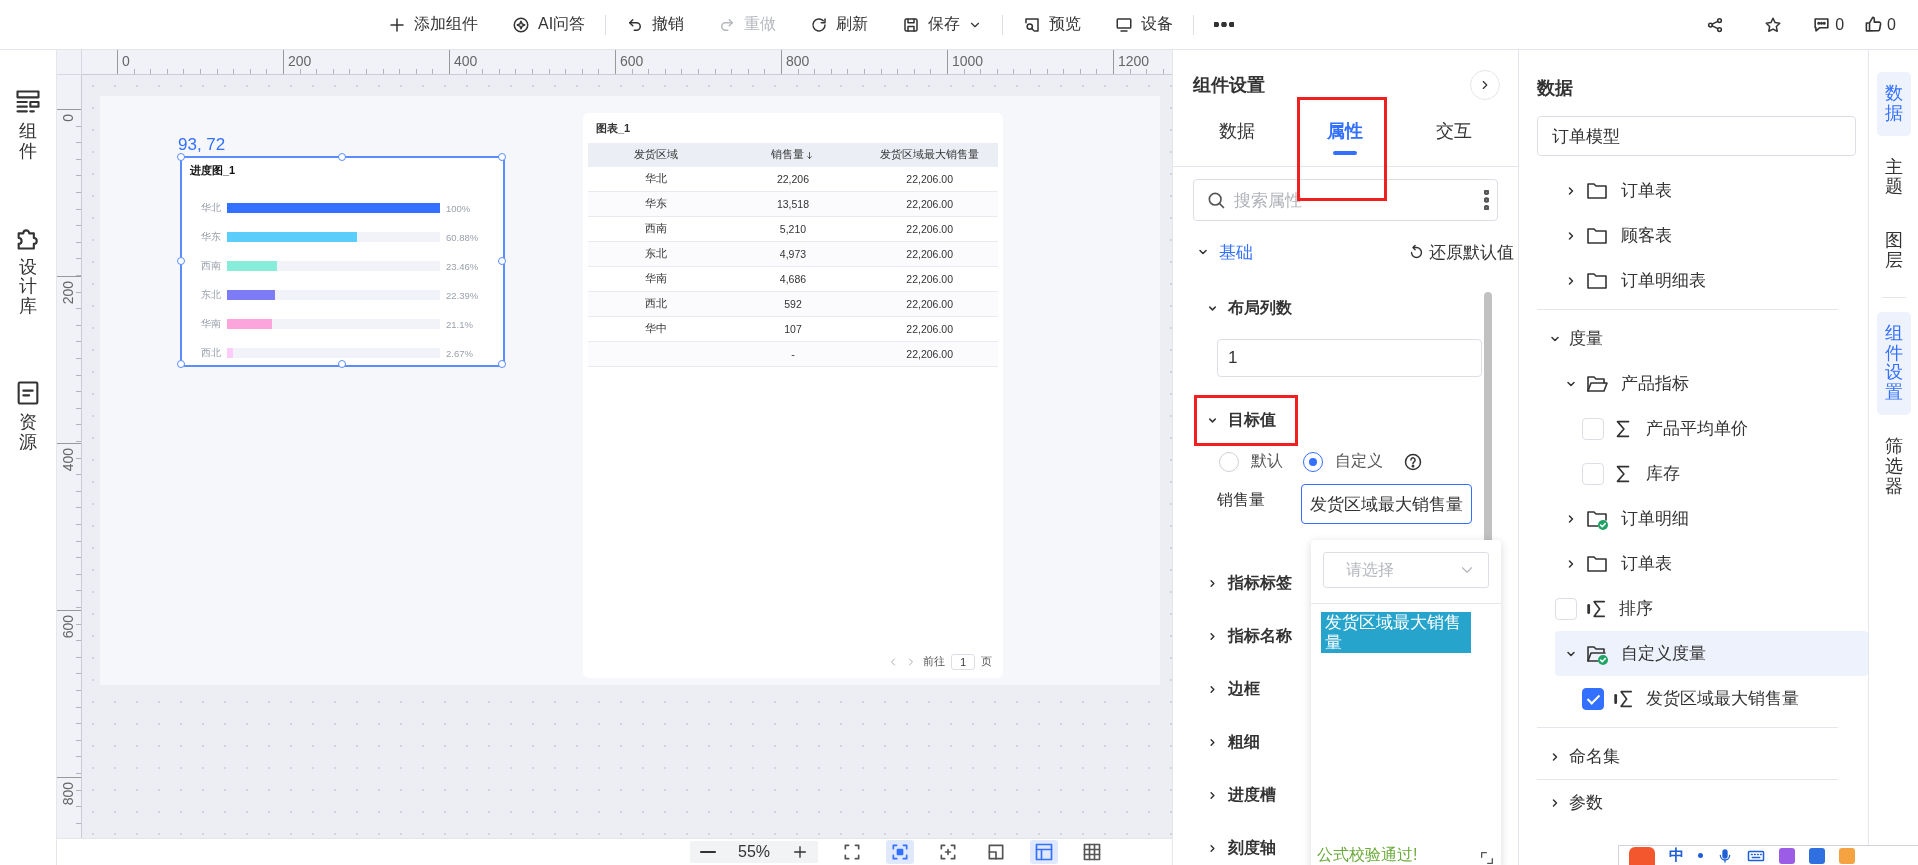 This screenshot has width=1918, height=865. Describe the element at coordinates (793, 155) in the screenshot. I see `column-header: 销售量` at that location.